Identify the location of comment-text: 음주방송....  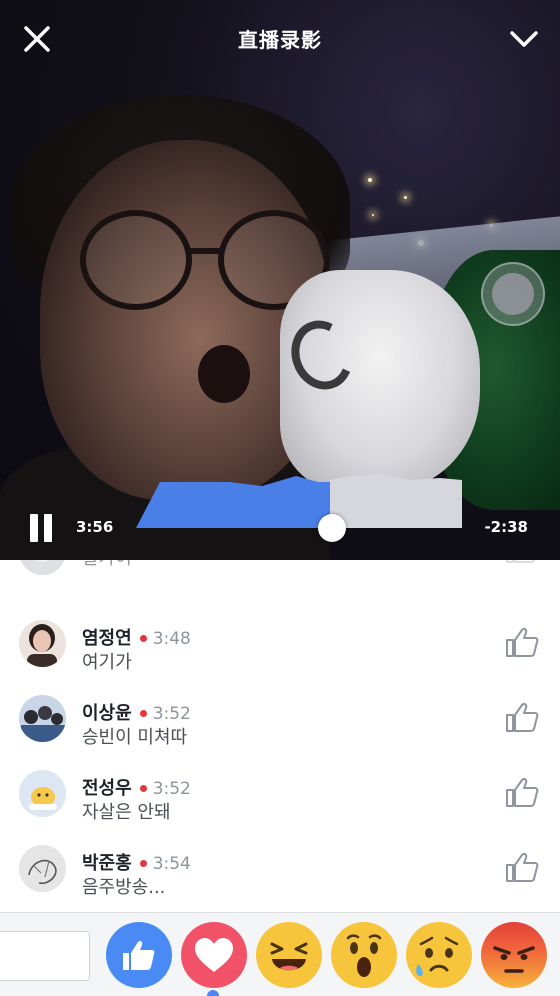
(124, 887).